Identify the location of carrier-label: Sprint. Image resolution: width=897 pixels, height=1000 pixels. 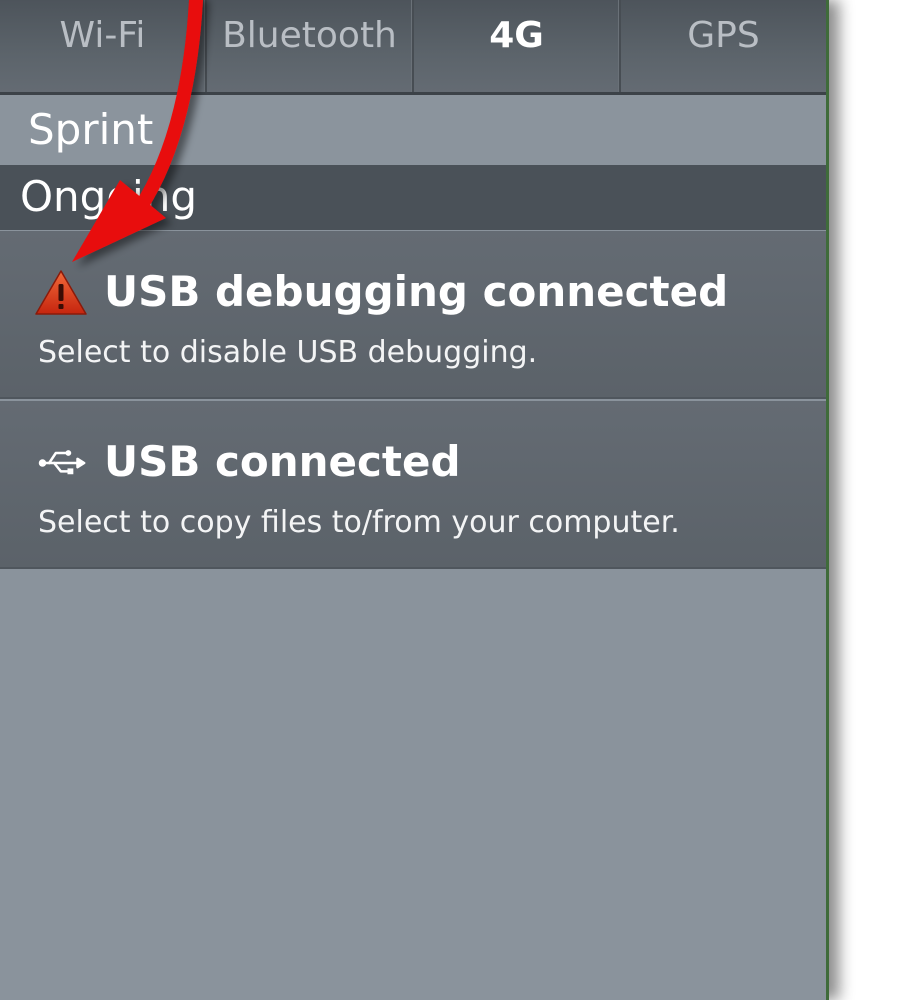
(91, 129).